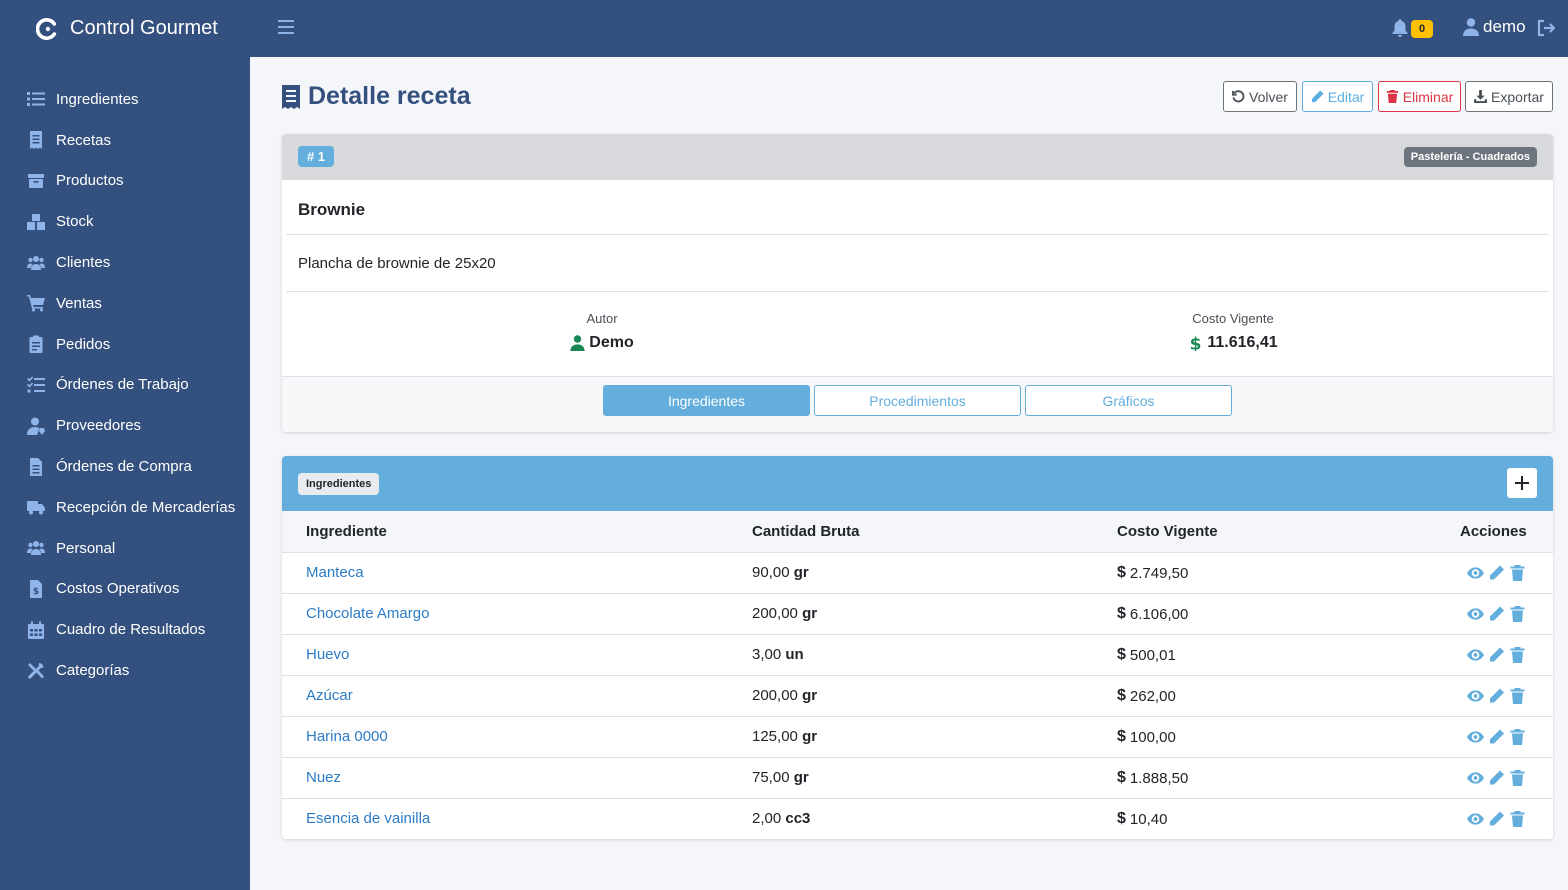  I want to click on delete-button: Eliminar, so click(1419, 96).